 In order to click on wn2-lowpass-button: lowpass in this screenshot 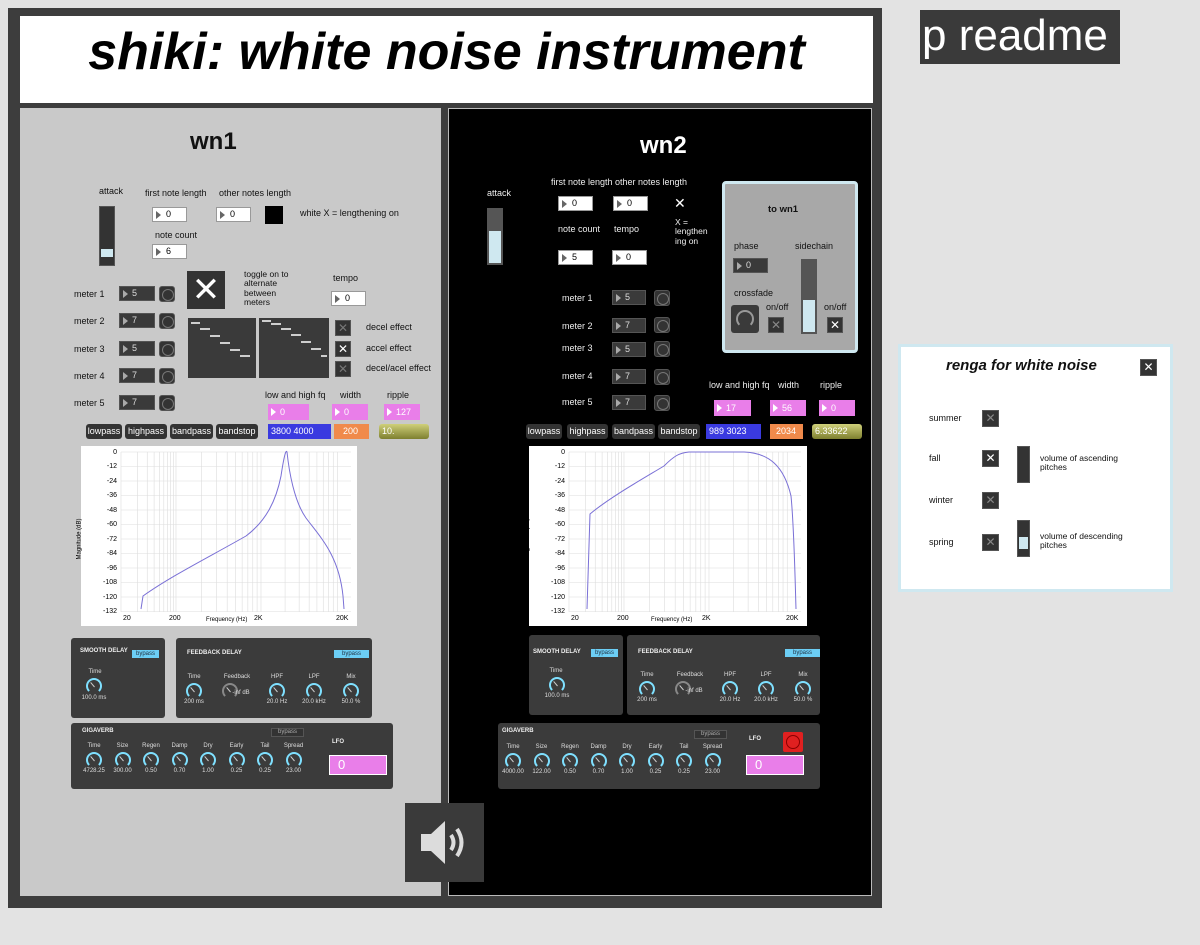, I will do `click(544, 431)`.